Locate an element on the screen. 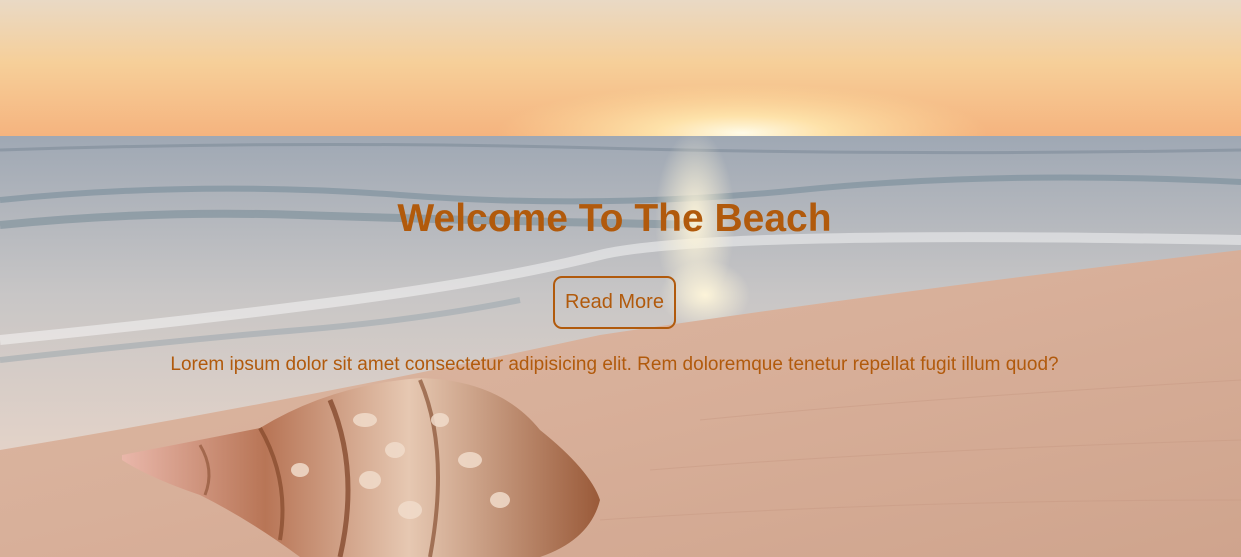  hero-title: Welcome To The Beach is located at coordinates (614, 218).